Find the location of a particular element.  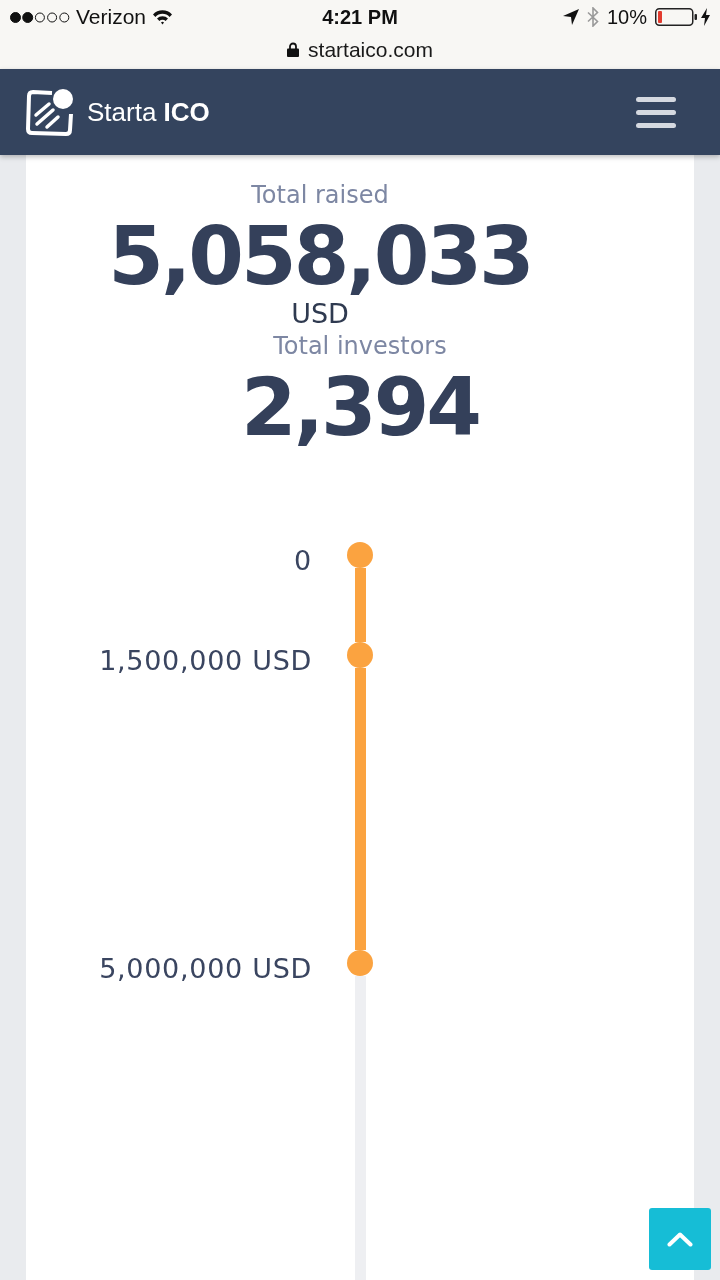

signal-dots-icon is located at coordinates (40, 17).